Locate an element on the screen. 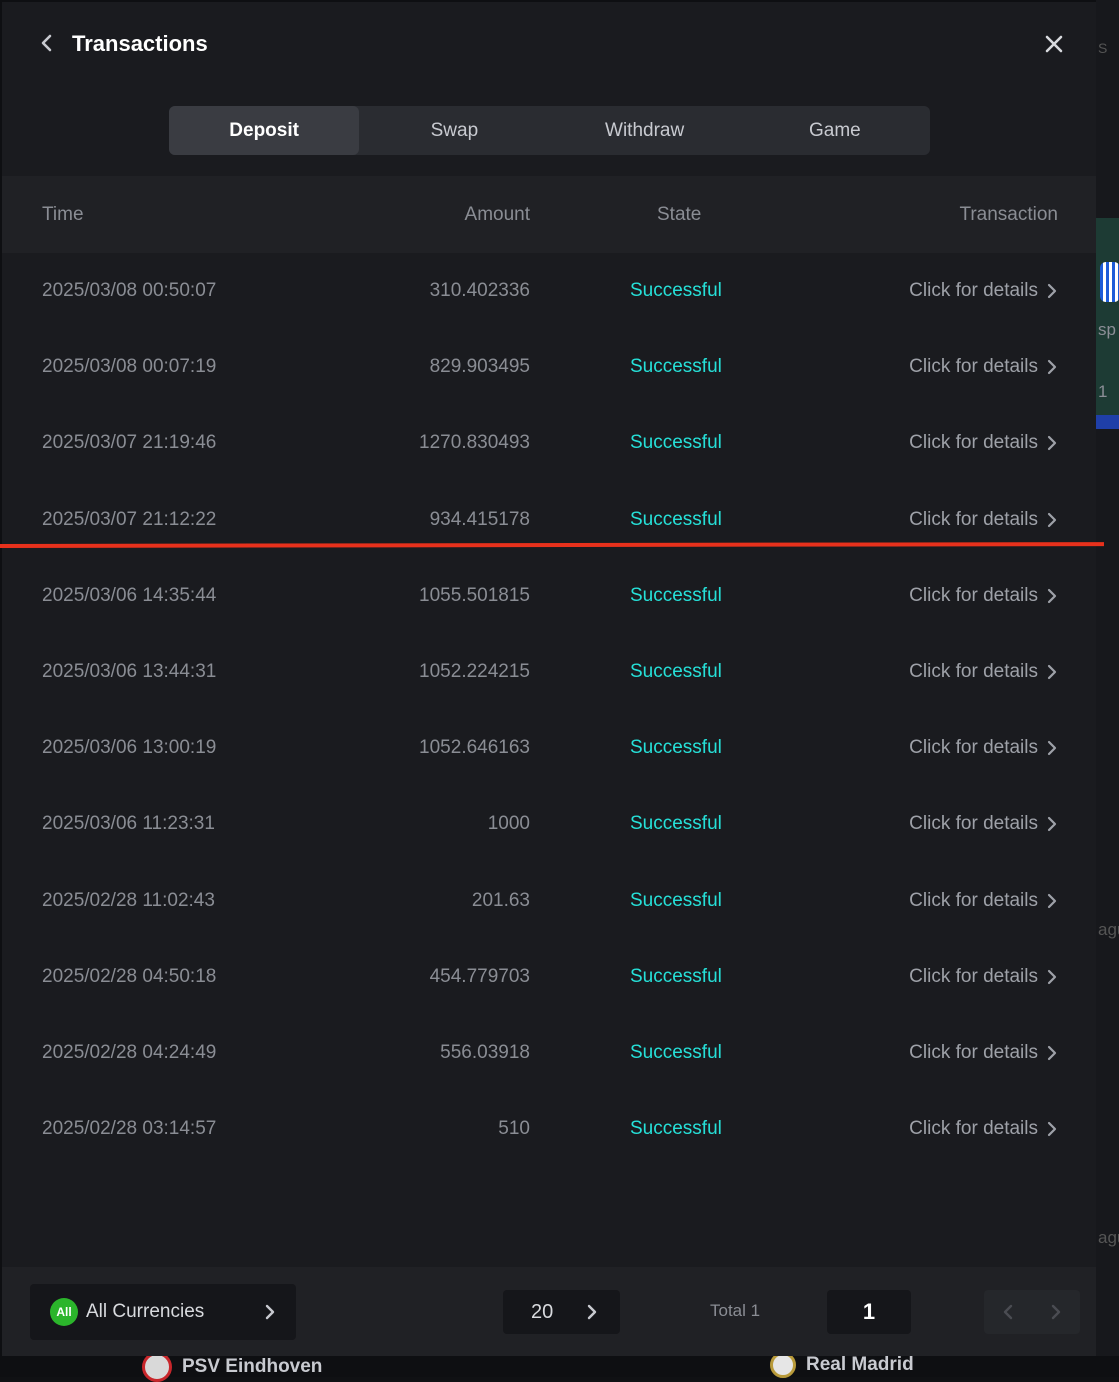 This screenshot has height=1382, width=1119. transaction-time: 2025/02/28 04:50:18 is located at coordinates (129, 976).